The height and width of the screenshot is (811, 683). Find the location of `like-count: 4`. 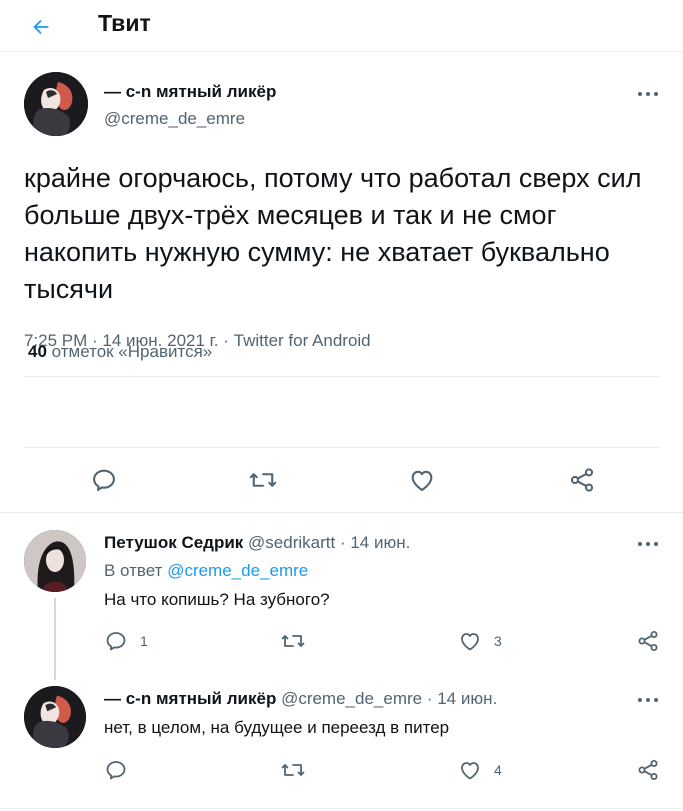

like-count: 4 is located at coordinates (498, 770).